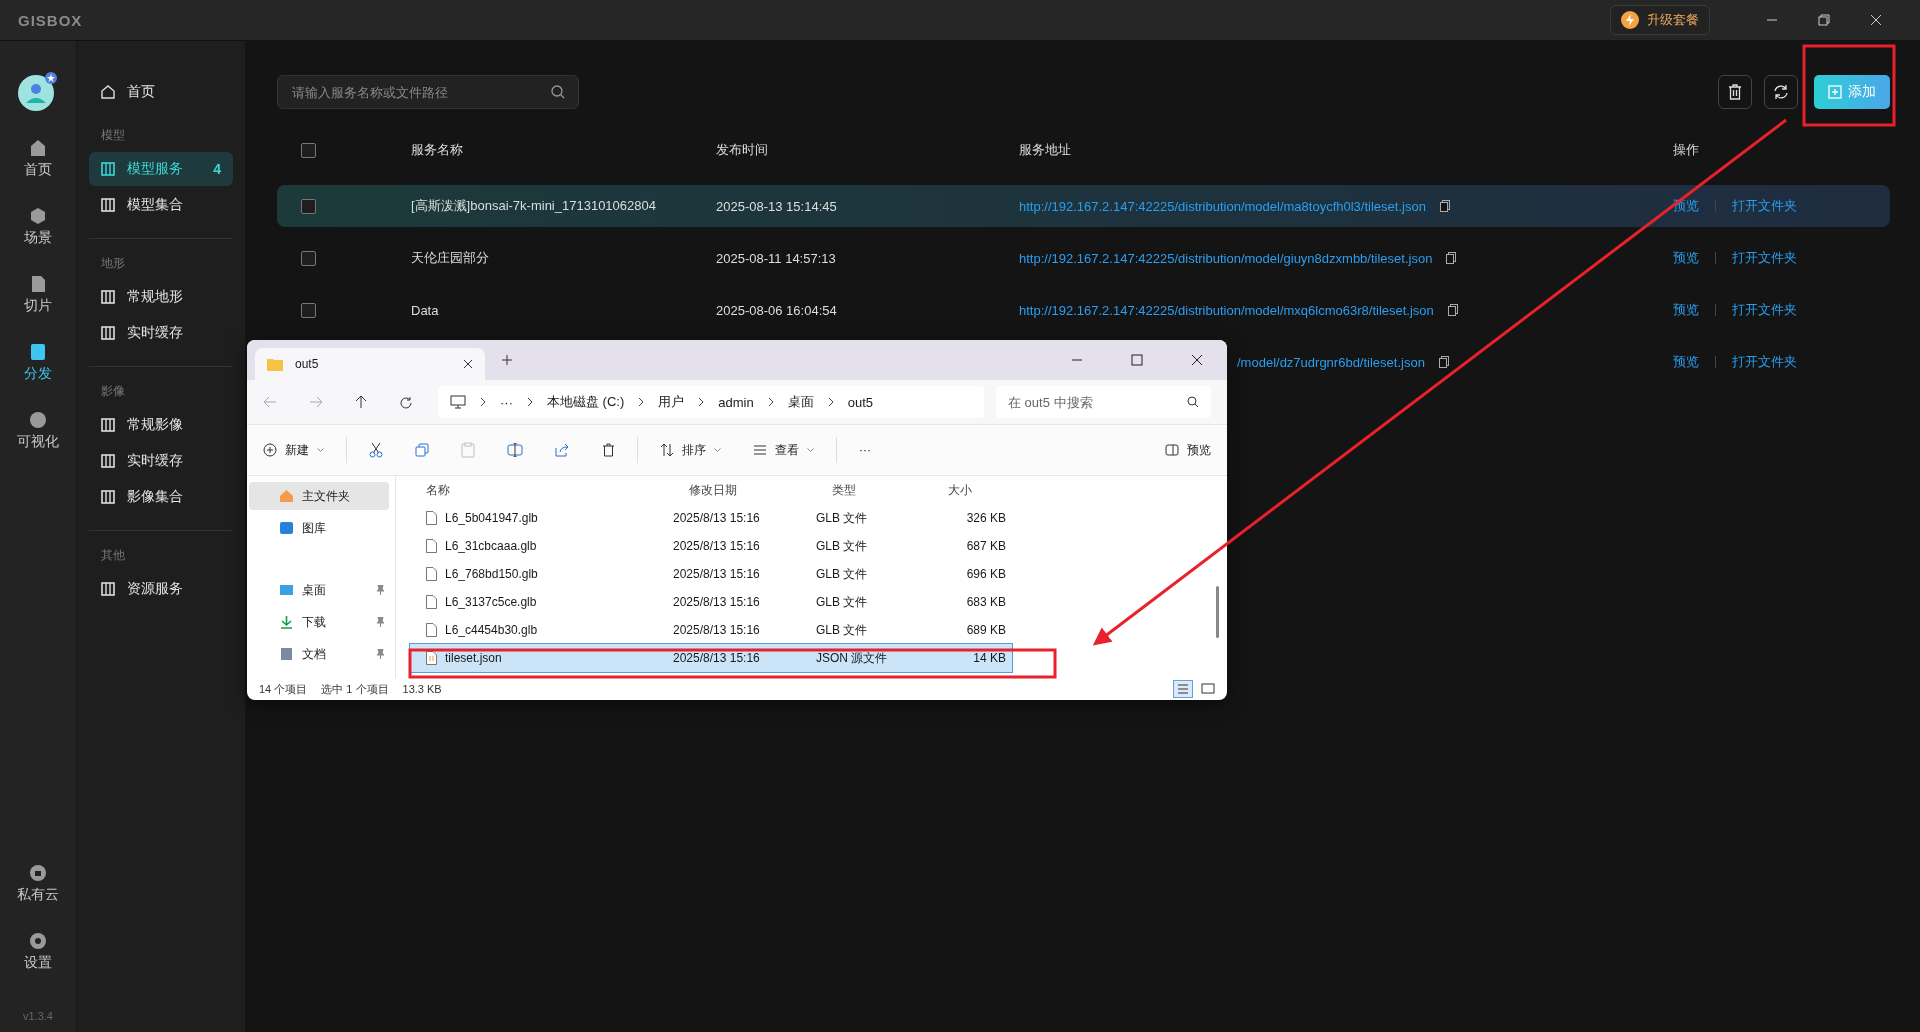  I want to click on nav-item: 下载, so click(319, 622).